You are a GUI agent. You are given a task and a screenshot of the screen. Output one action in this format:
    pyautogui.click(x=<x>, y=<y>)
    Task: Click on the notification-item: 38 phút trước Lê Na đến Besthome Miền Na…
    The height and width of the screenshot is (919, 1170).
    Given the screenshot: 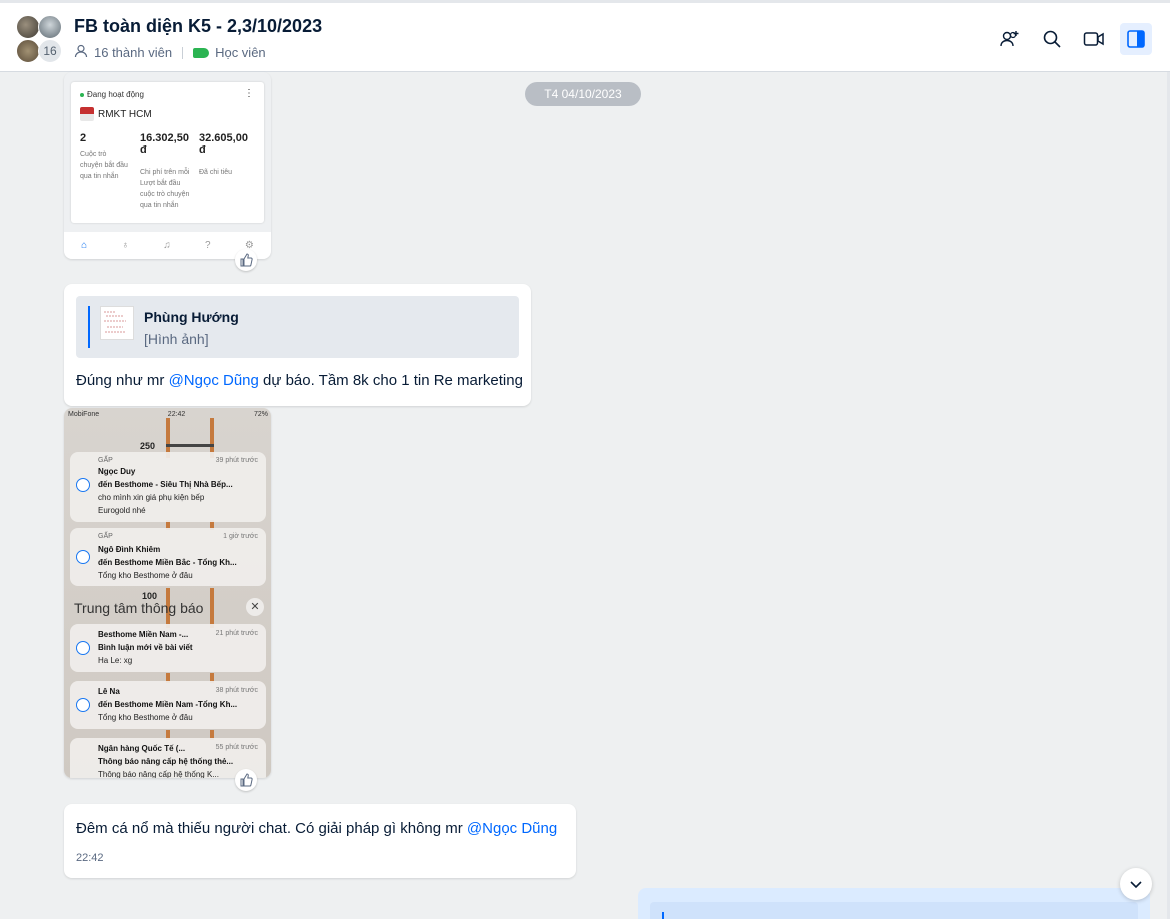 What is the action you would take?
    pyautogui.click(x=168, y=705)
    